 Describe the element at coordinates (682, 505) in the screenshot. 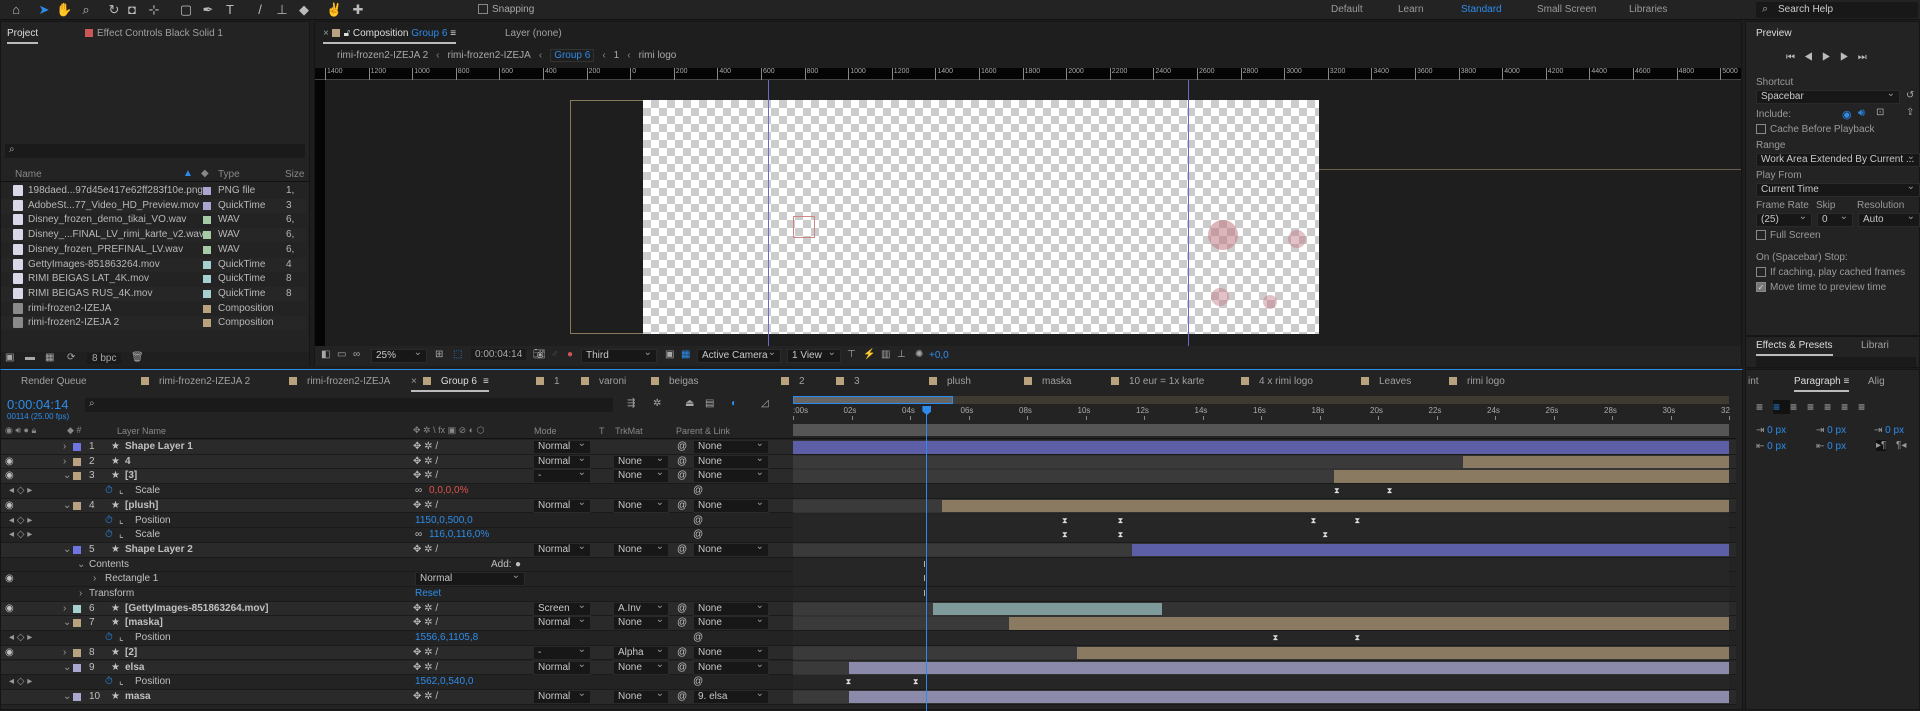

I see `pick-whip-icon: @` at that location.